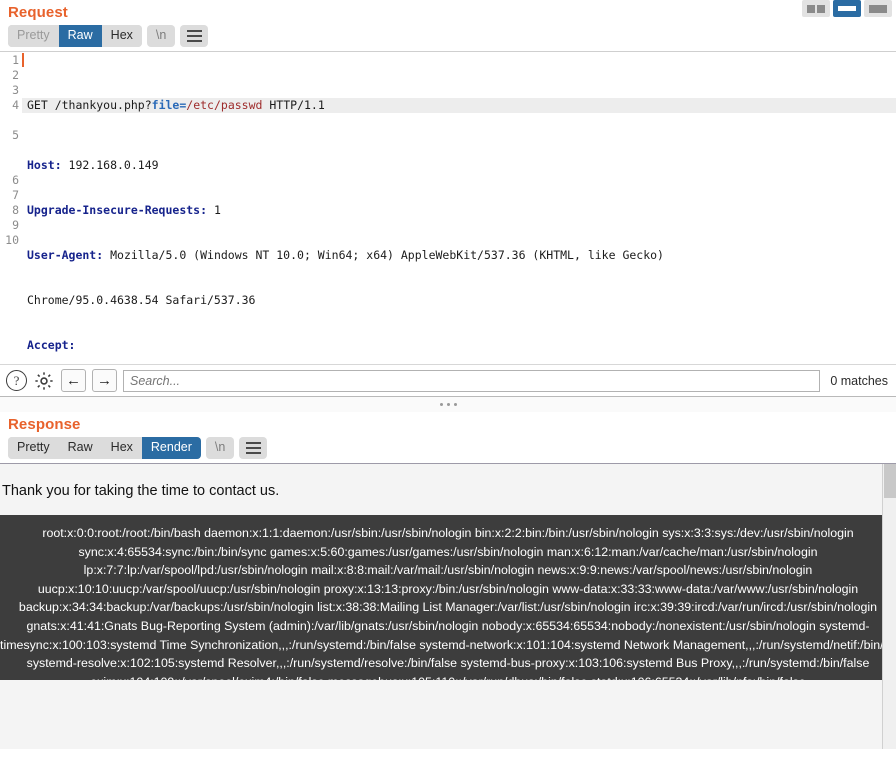  What do you see at coordinates (15, 105) in the screenshot?
I see `line-number: 4` at bounding box center [15, 105].